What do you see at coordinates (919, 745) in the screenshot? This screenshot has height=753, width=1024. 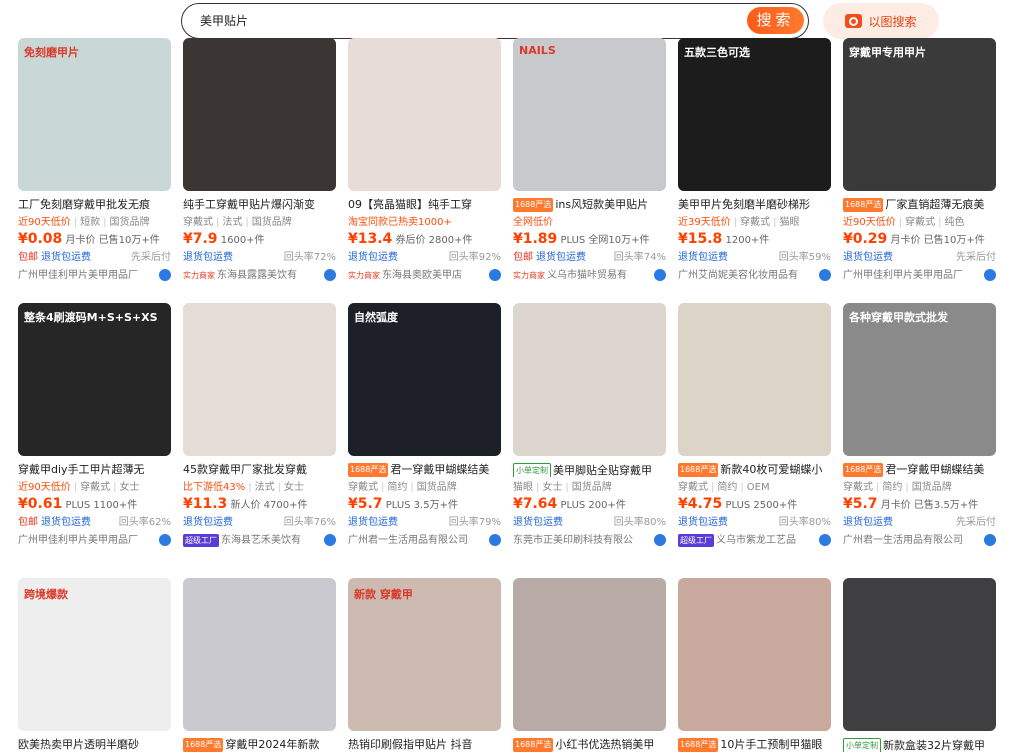 I see `product-title: 小单定制 新款盒装32片穿戴甲` at bounding box center [919, 745].